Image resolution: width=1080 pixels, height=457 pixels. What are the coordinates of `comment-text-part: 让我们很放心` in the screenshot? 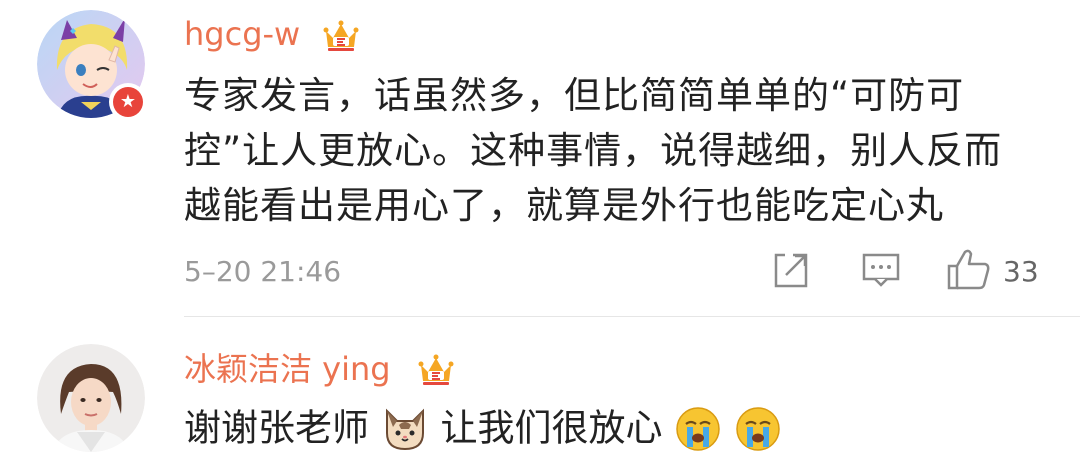 It's located at (551, 428).